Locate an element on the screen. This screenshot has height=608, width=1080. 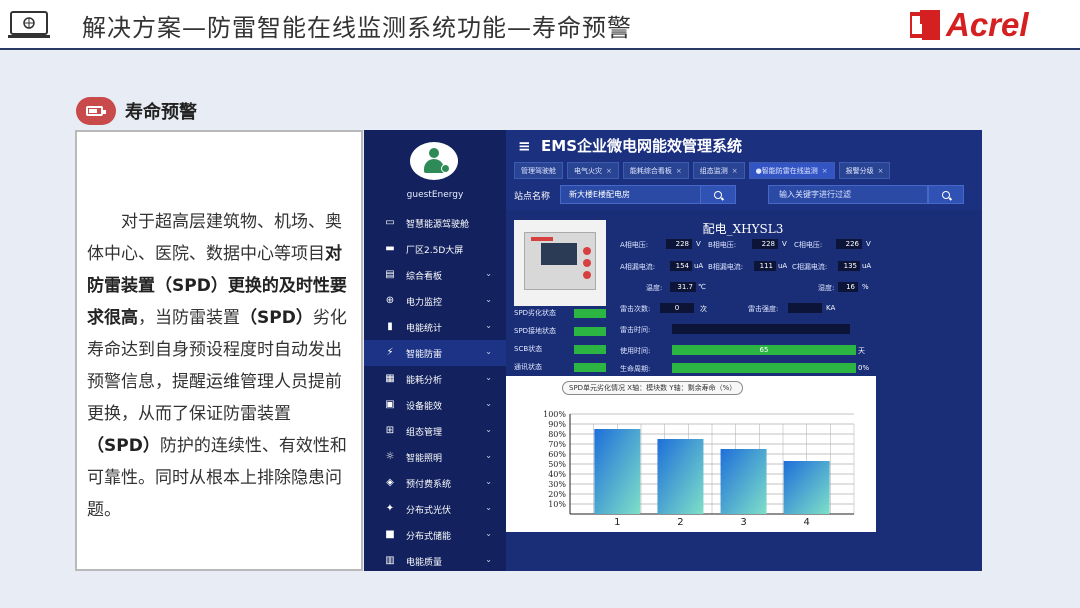
status-label: SPD接地状态 is located at coordinates (535, 331).